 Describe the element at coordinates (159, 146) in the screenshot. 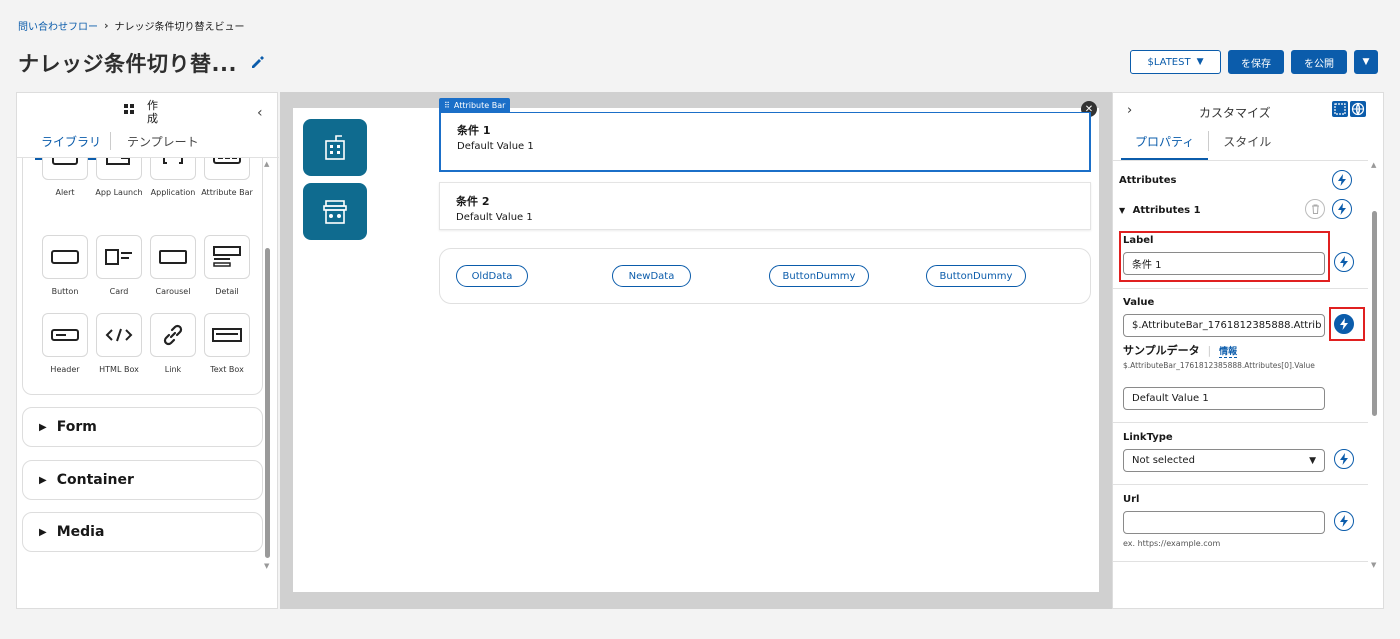

I see `tab-templates: テンプレート` at that location.